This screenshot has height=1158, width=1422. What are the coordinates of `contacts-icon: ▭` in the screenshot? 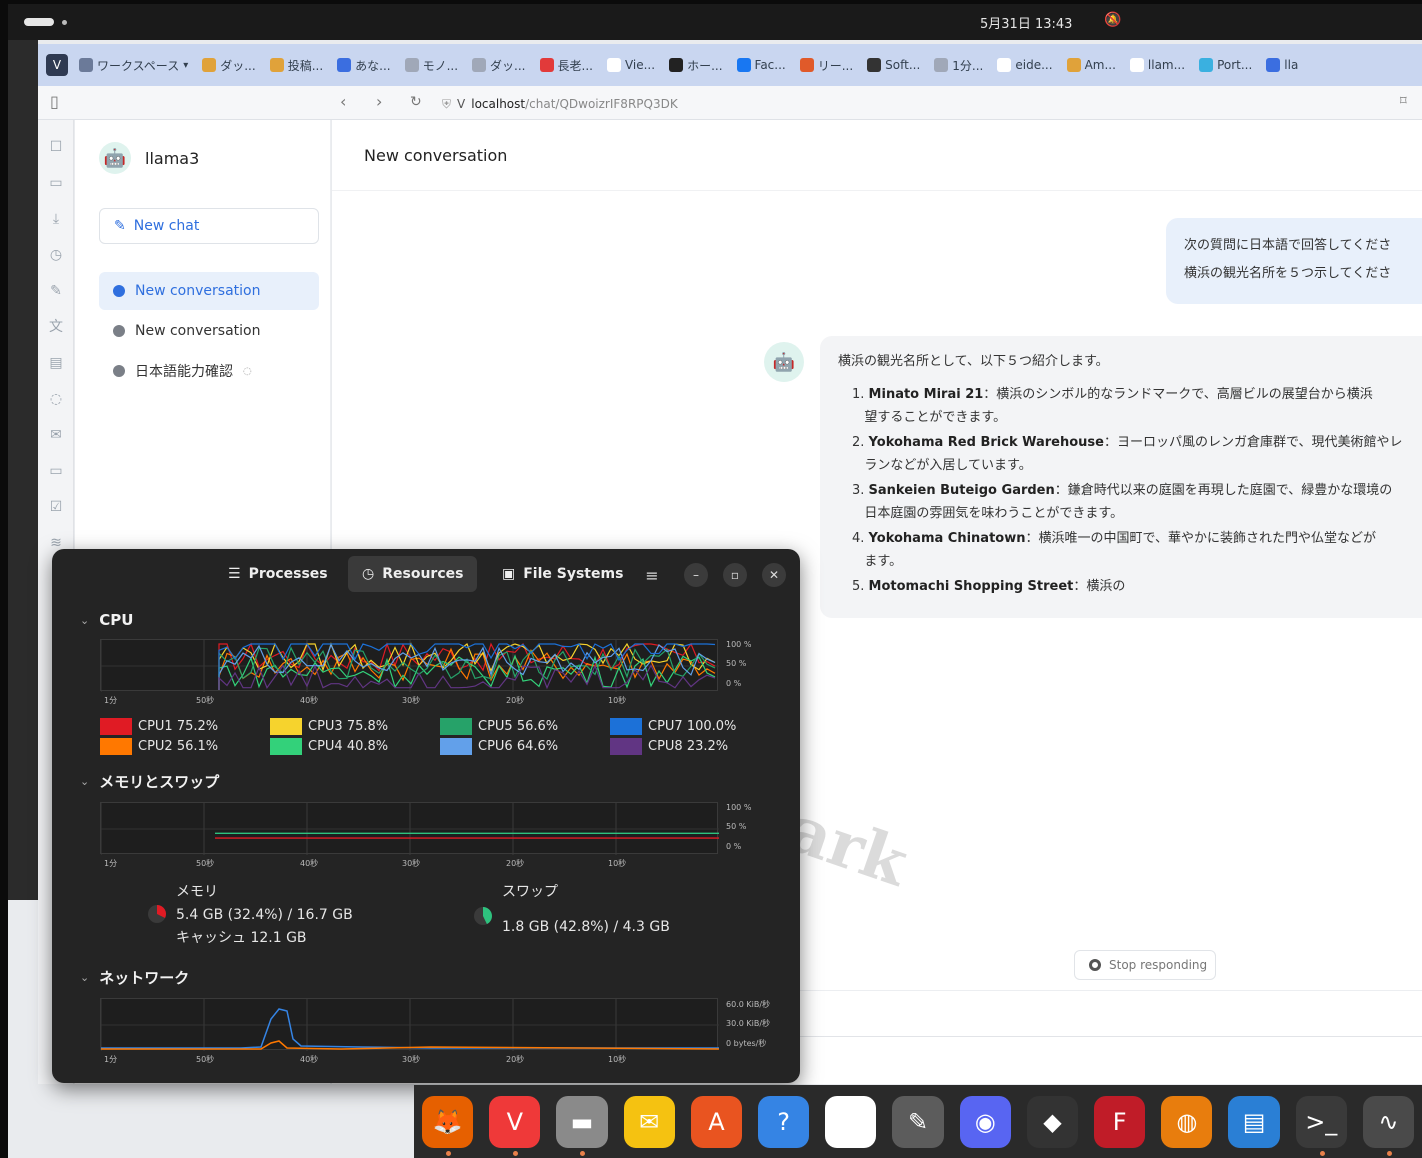 It's located at (56, 471).